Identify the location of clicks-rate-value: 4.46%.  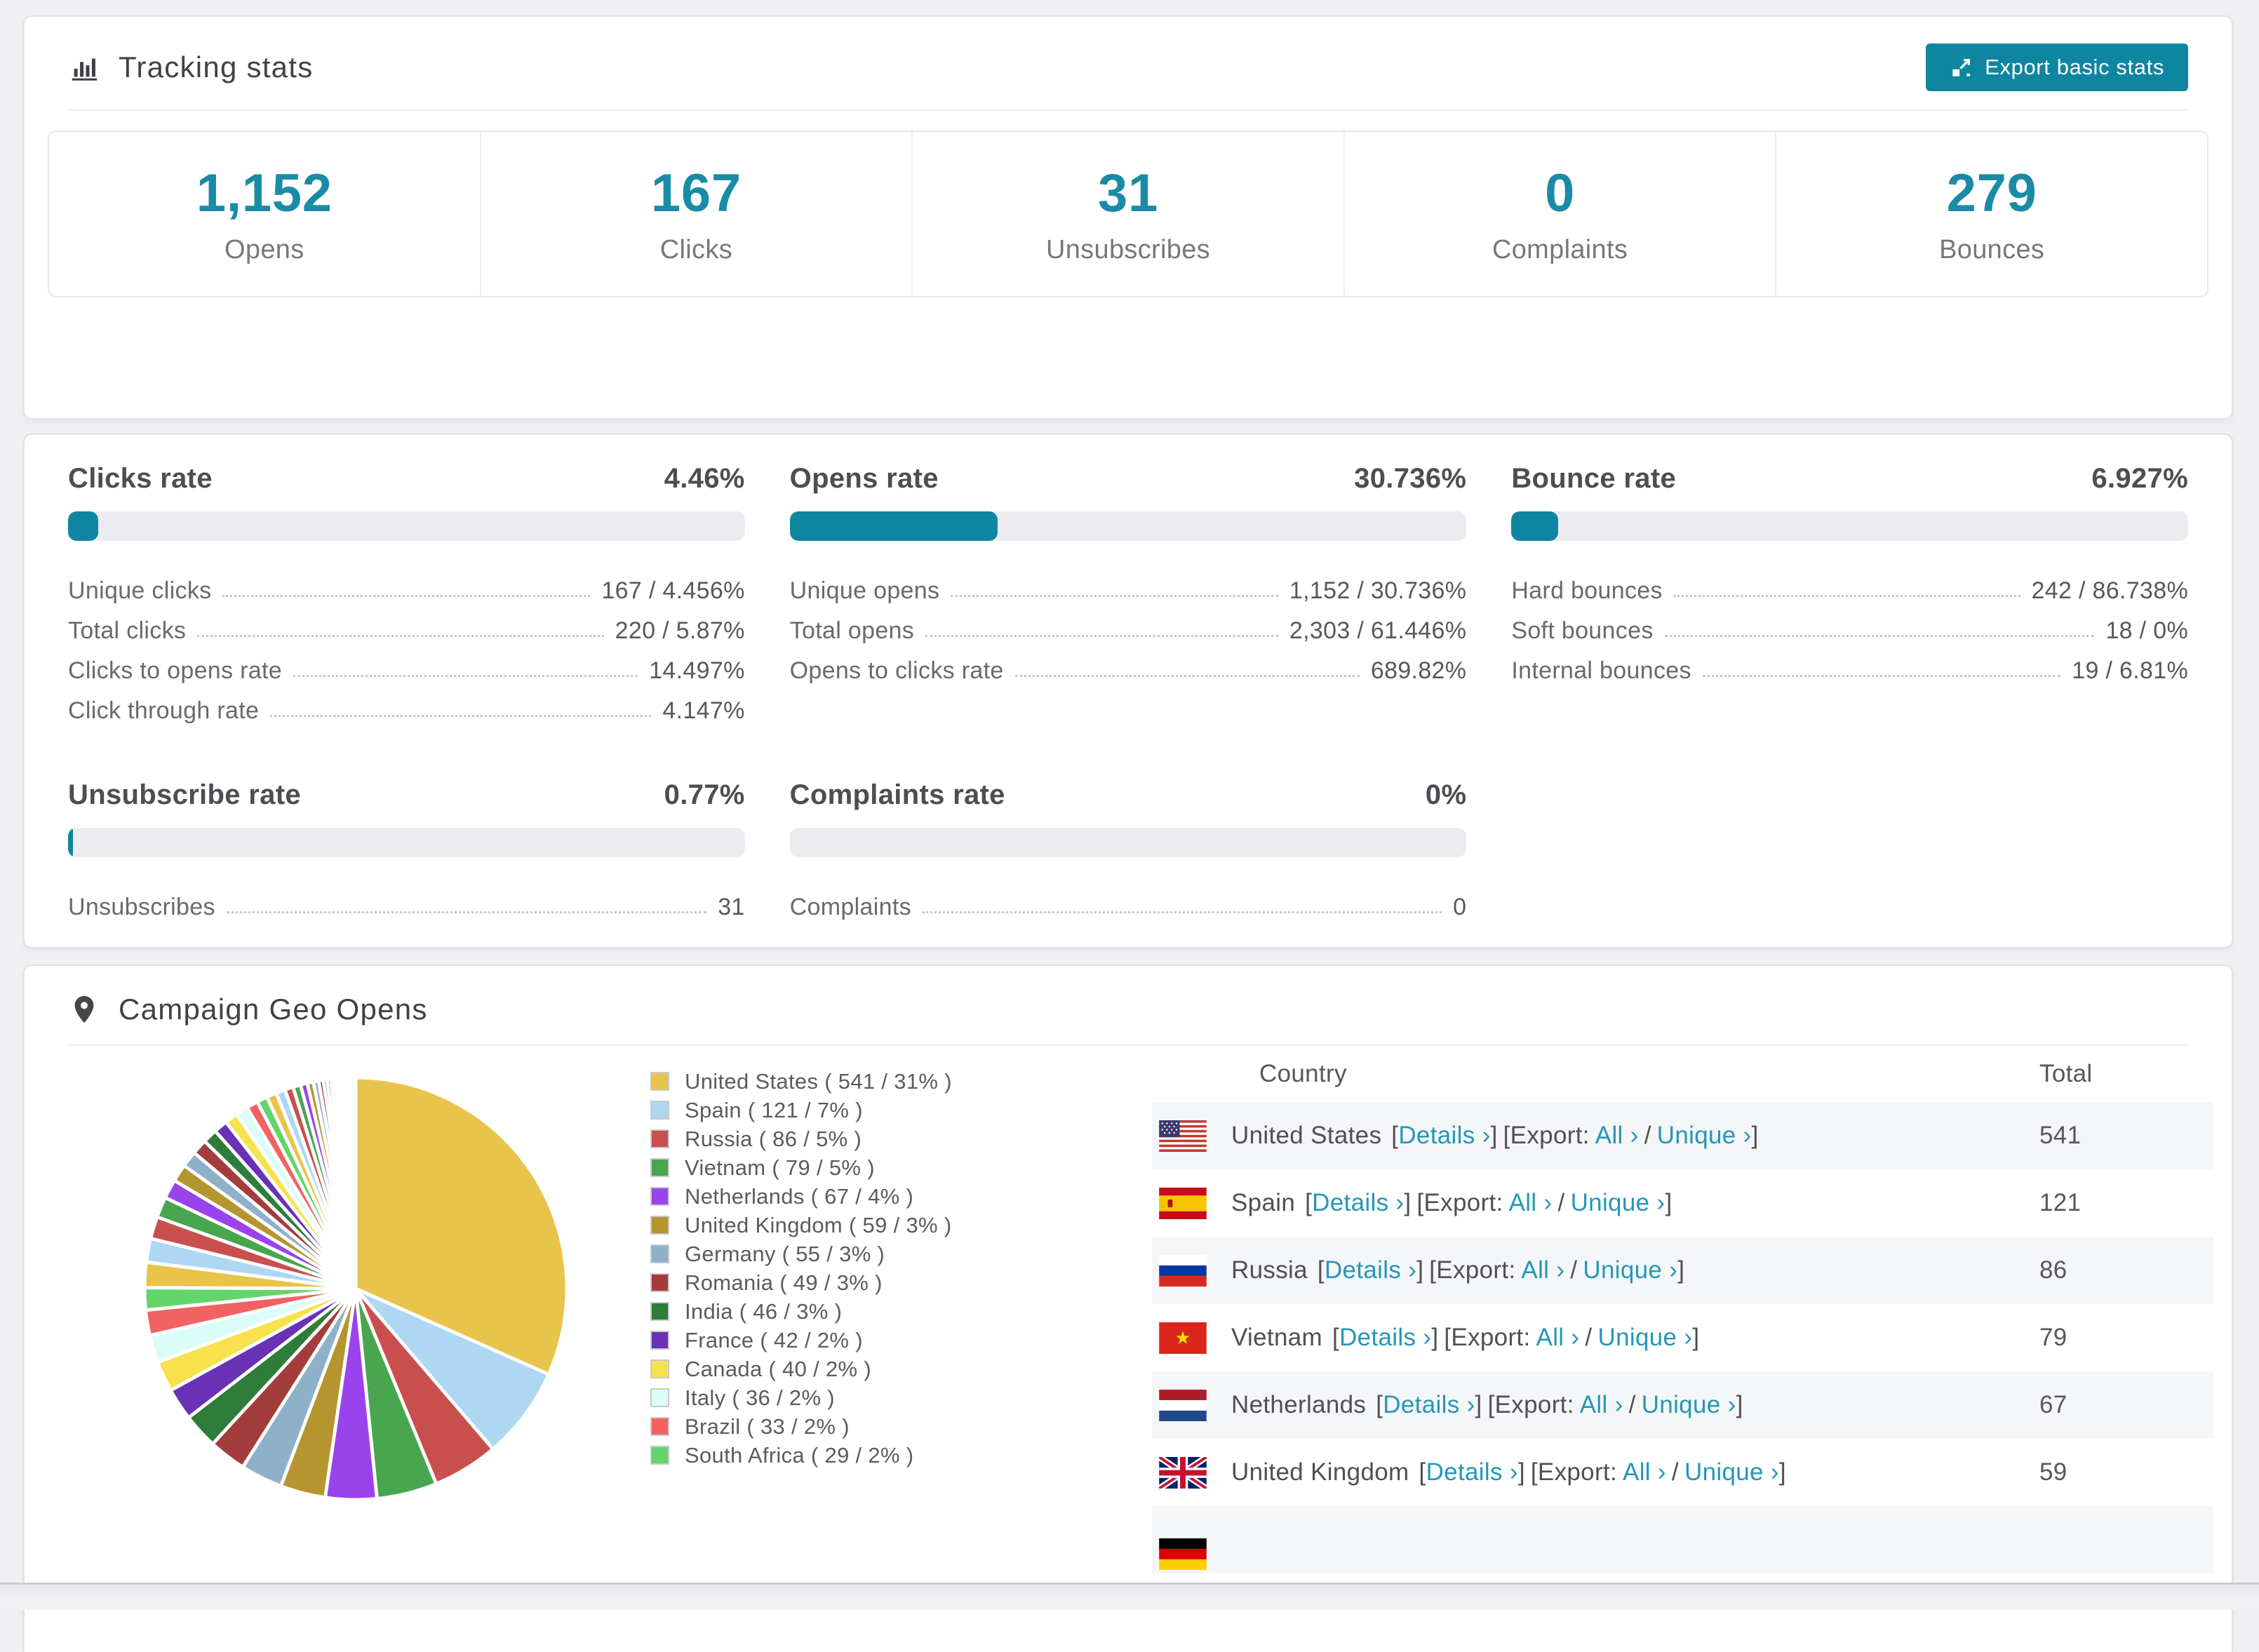
(704, 478).